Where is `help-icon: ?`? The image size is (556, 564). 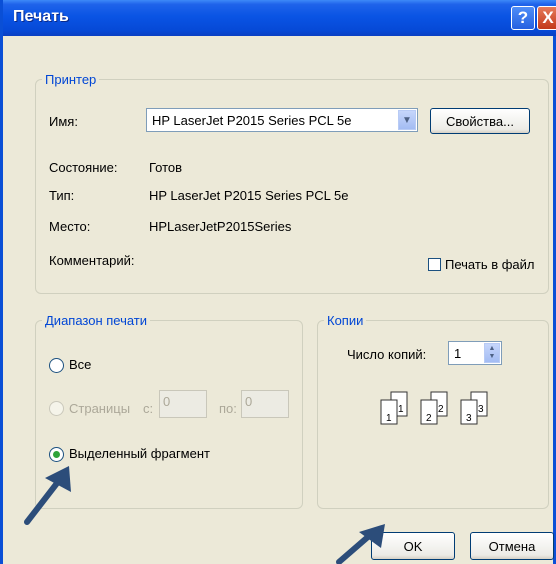
help-icon: ? is located at coordinates (523, 17).